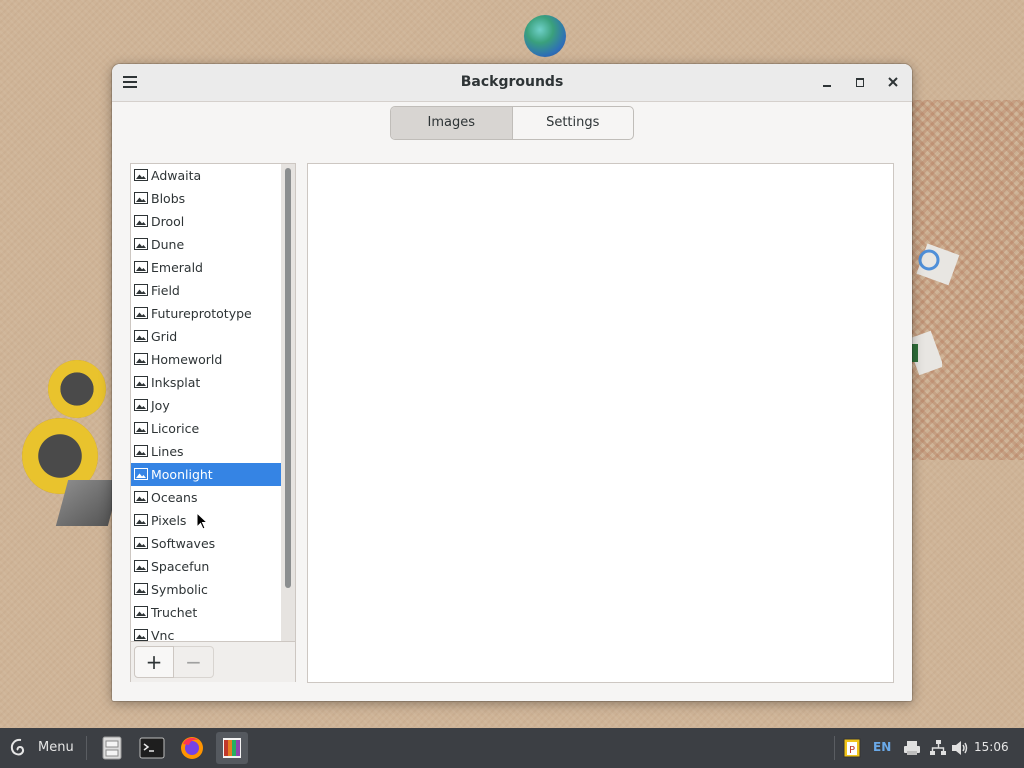  What do you see at coordinates (206, 198) in the screenshot?
I see `list-item: Blobs` at bounding box center [206, 198].